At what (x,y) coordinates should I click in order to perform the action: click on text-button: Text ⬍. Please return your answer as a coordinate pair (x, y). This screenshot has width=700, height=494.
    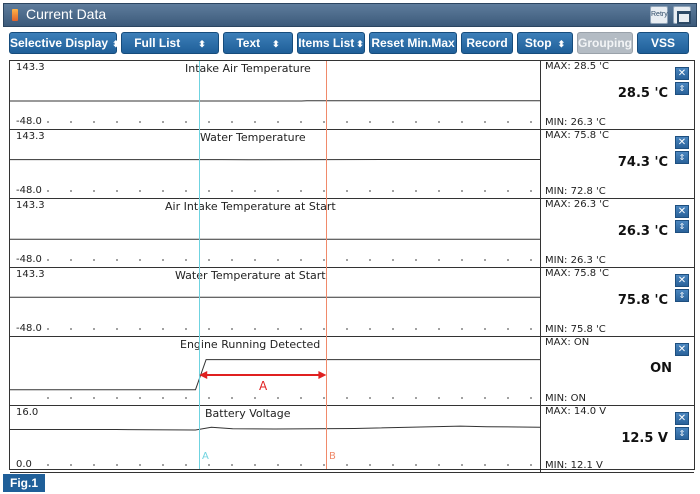
    Looking at the image, I should click on (258, 43).